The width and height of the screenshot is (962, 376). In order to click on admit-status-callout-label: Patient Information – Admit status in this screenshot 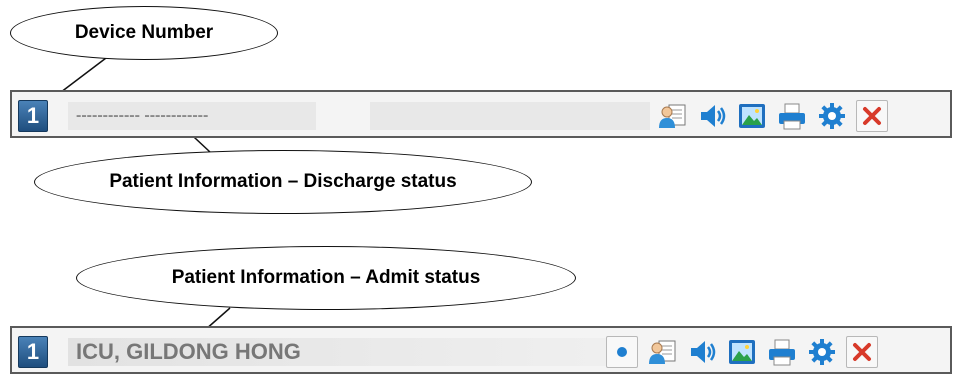, I will do `click(326, 277)`.